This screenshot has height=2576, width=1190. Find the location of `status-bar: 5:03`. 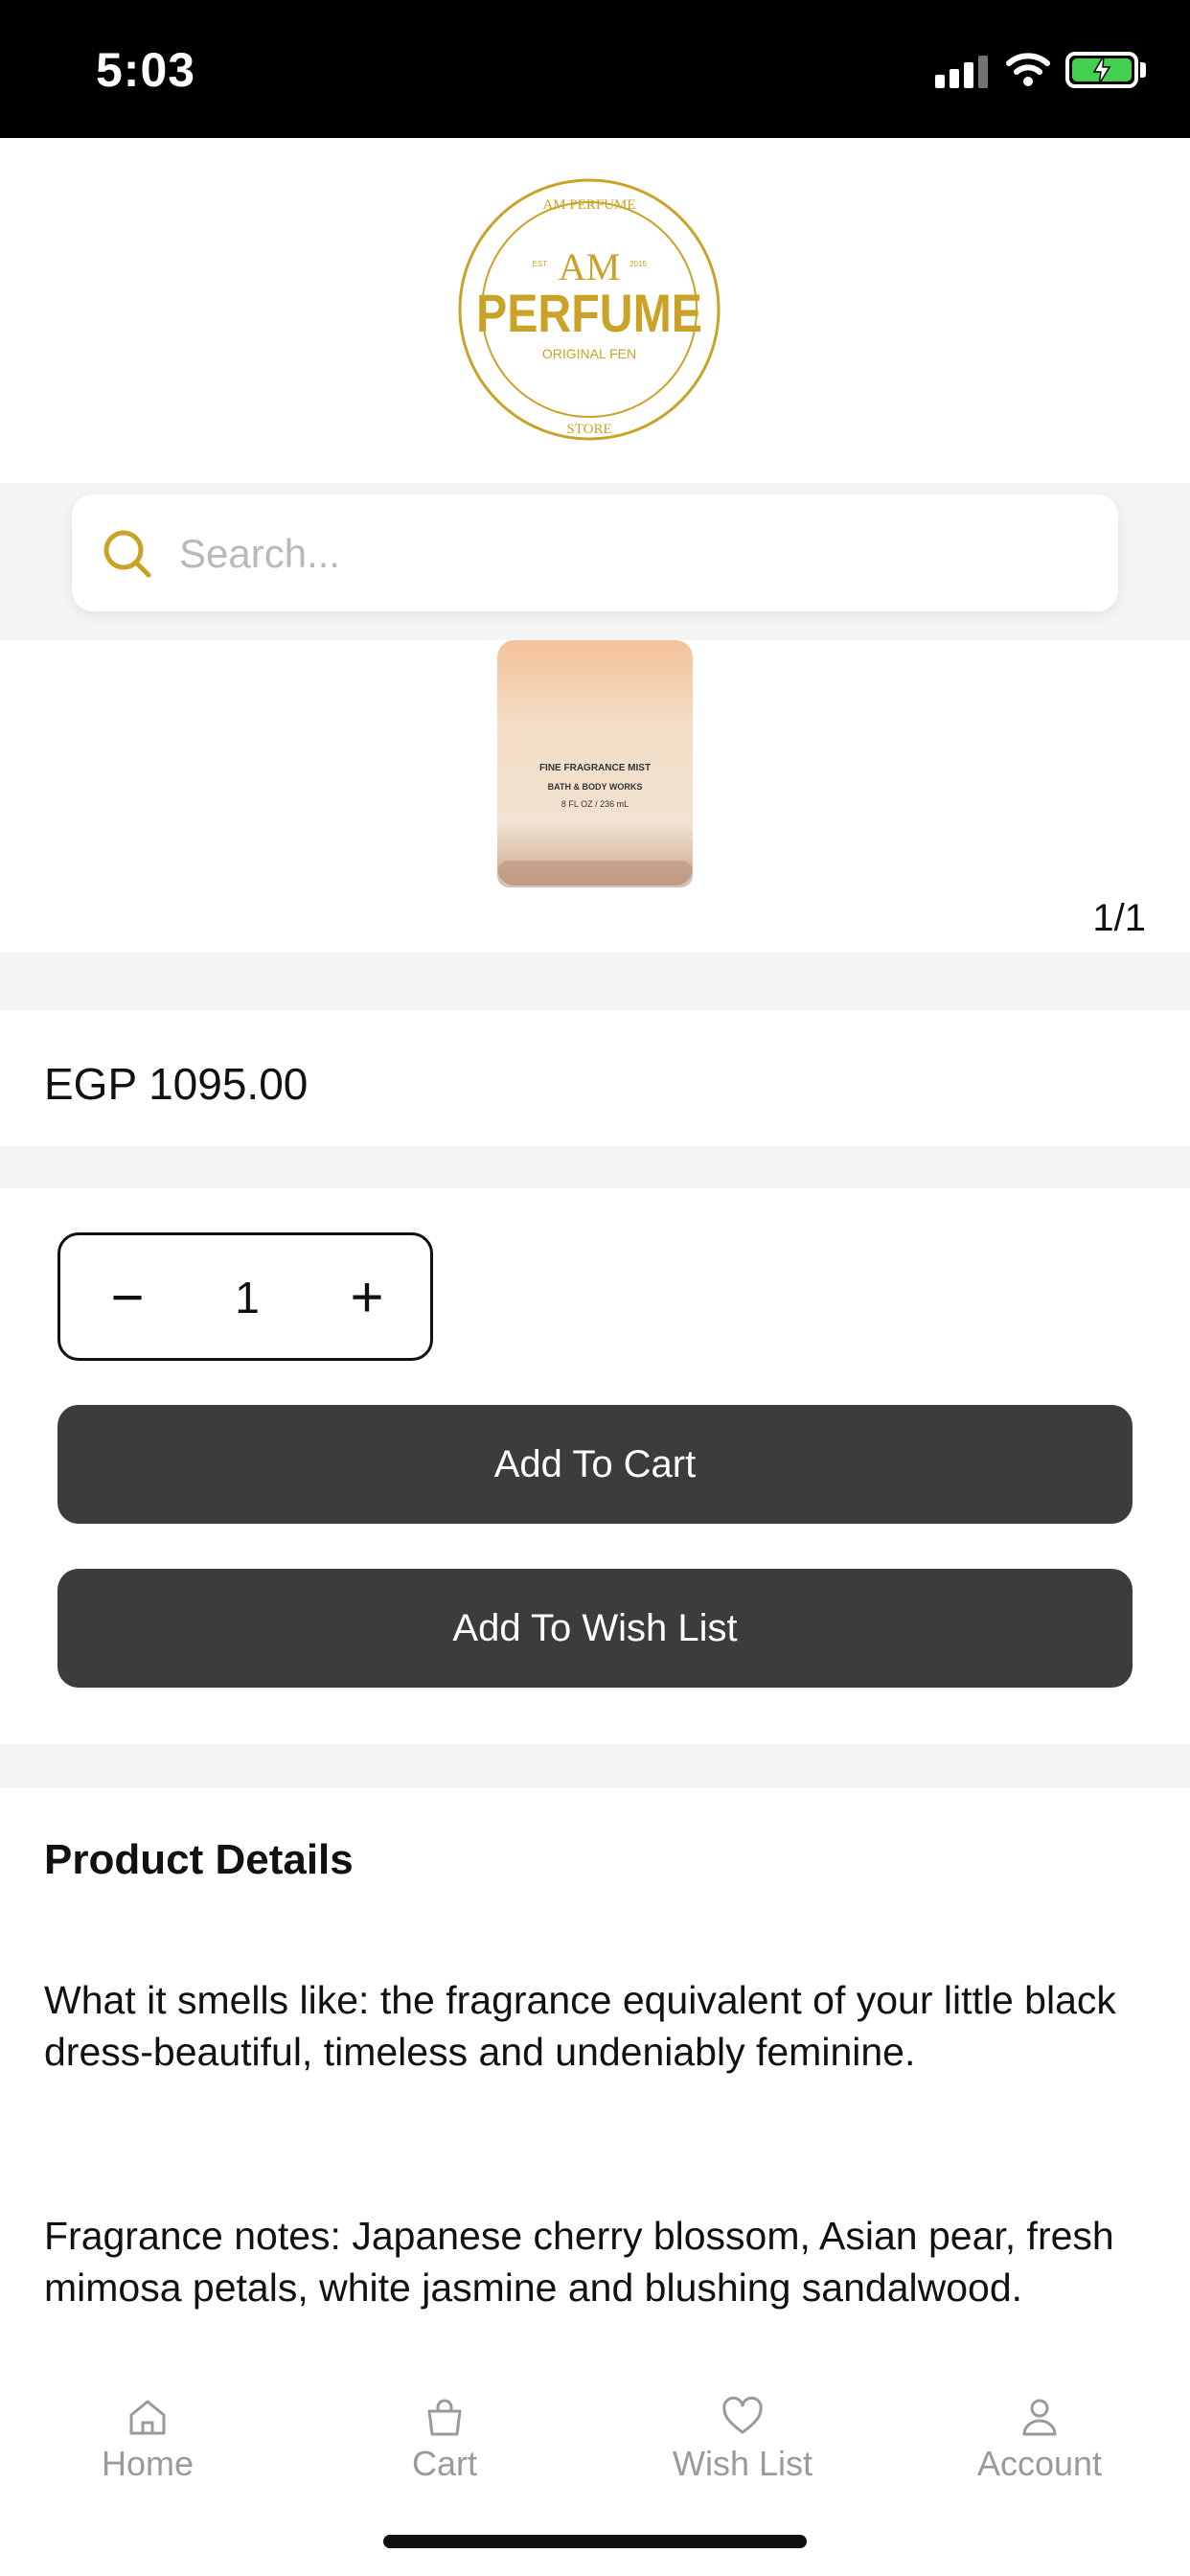

status-bar: 5:03 is located at coordinates (595, 69).